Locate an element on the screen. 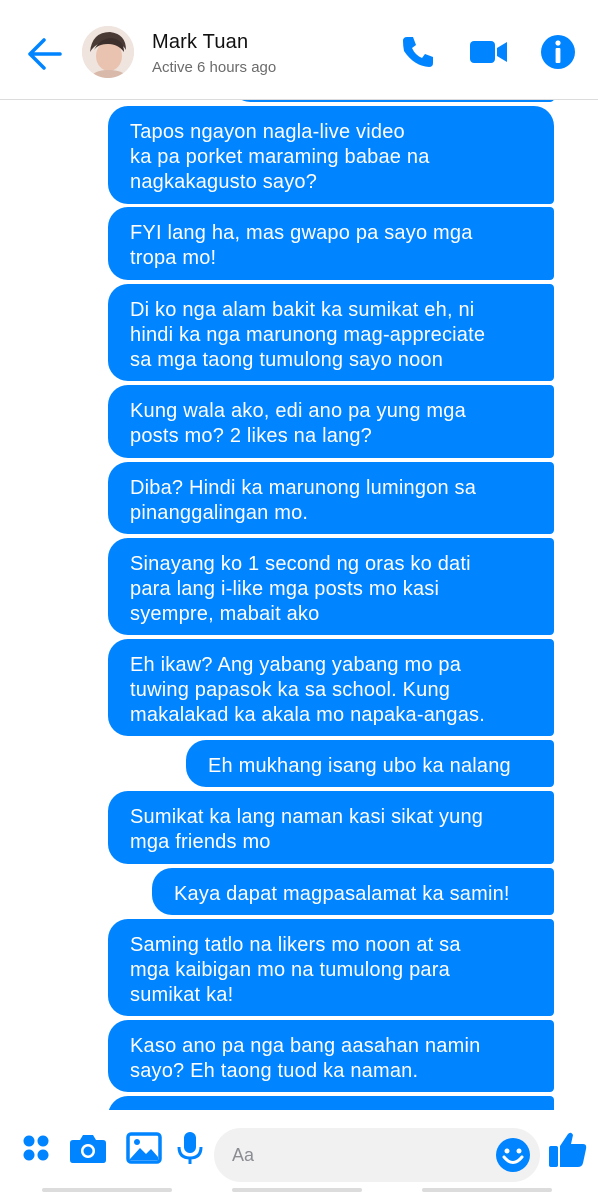  gallery-button is located at coordinates (144, 1148).